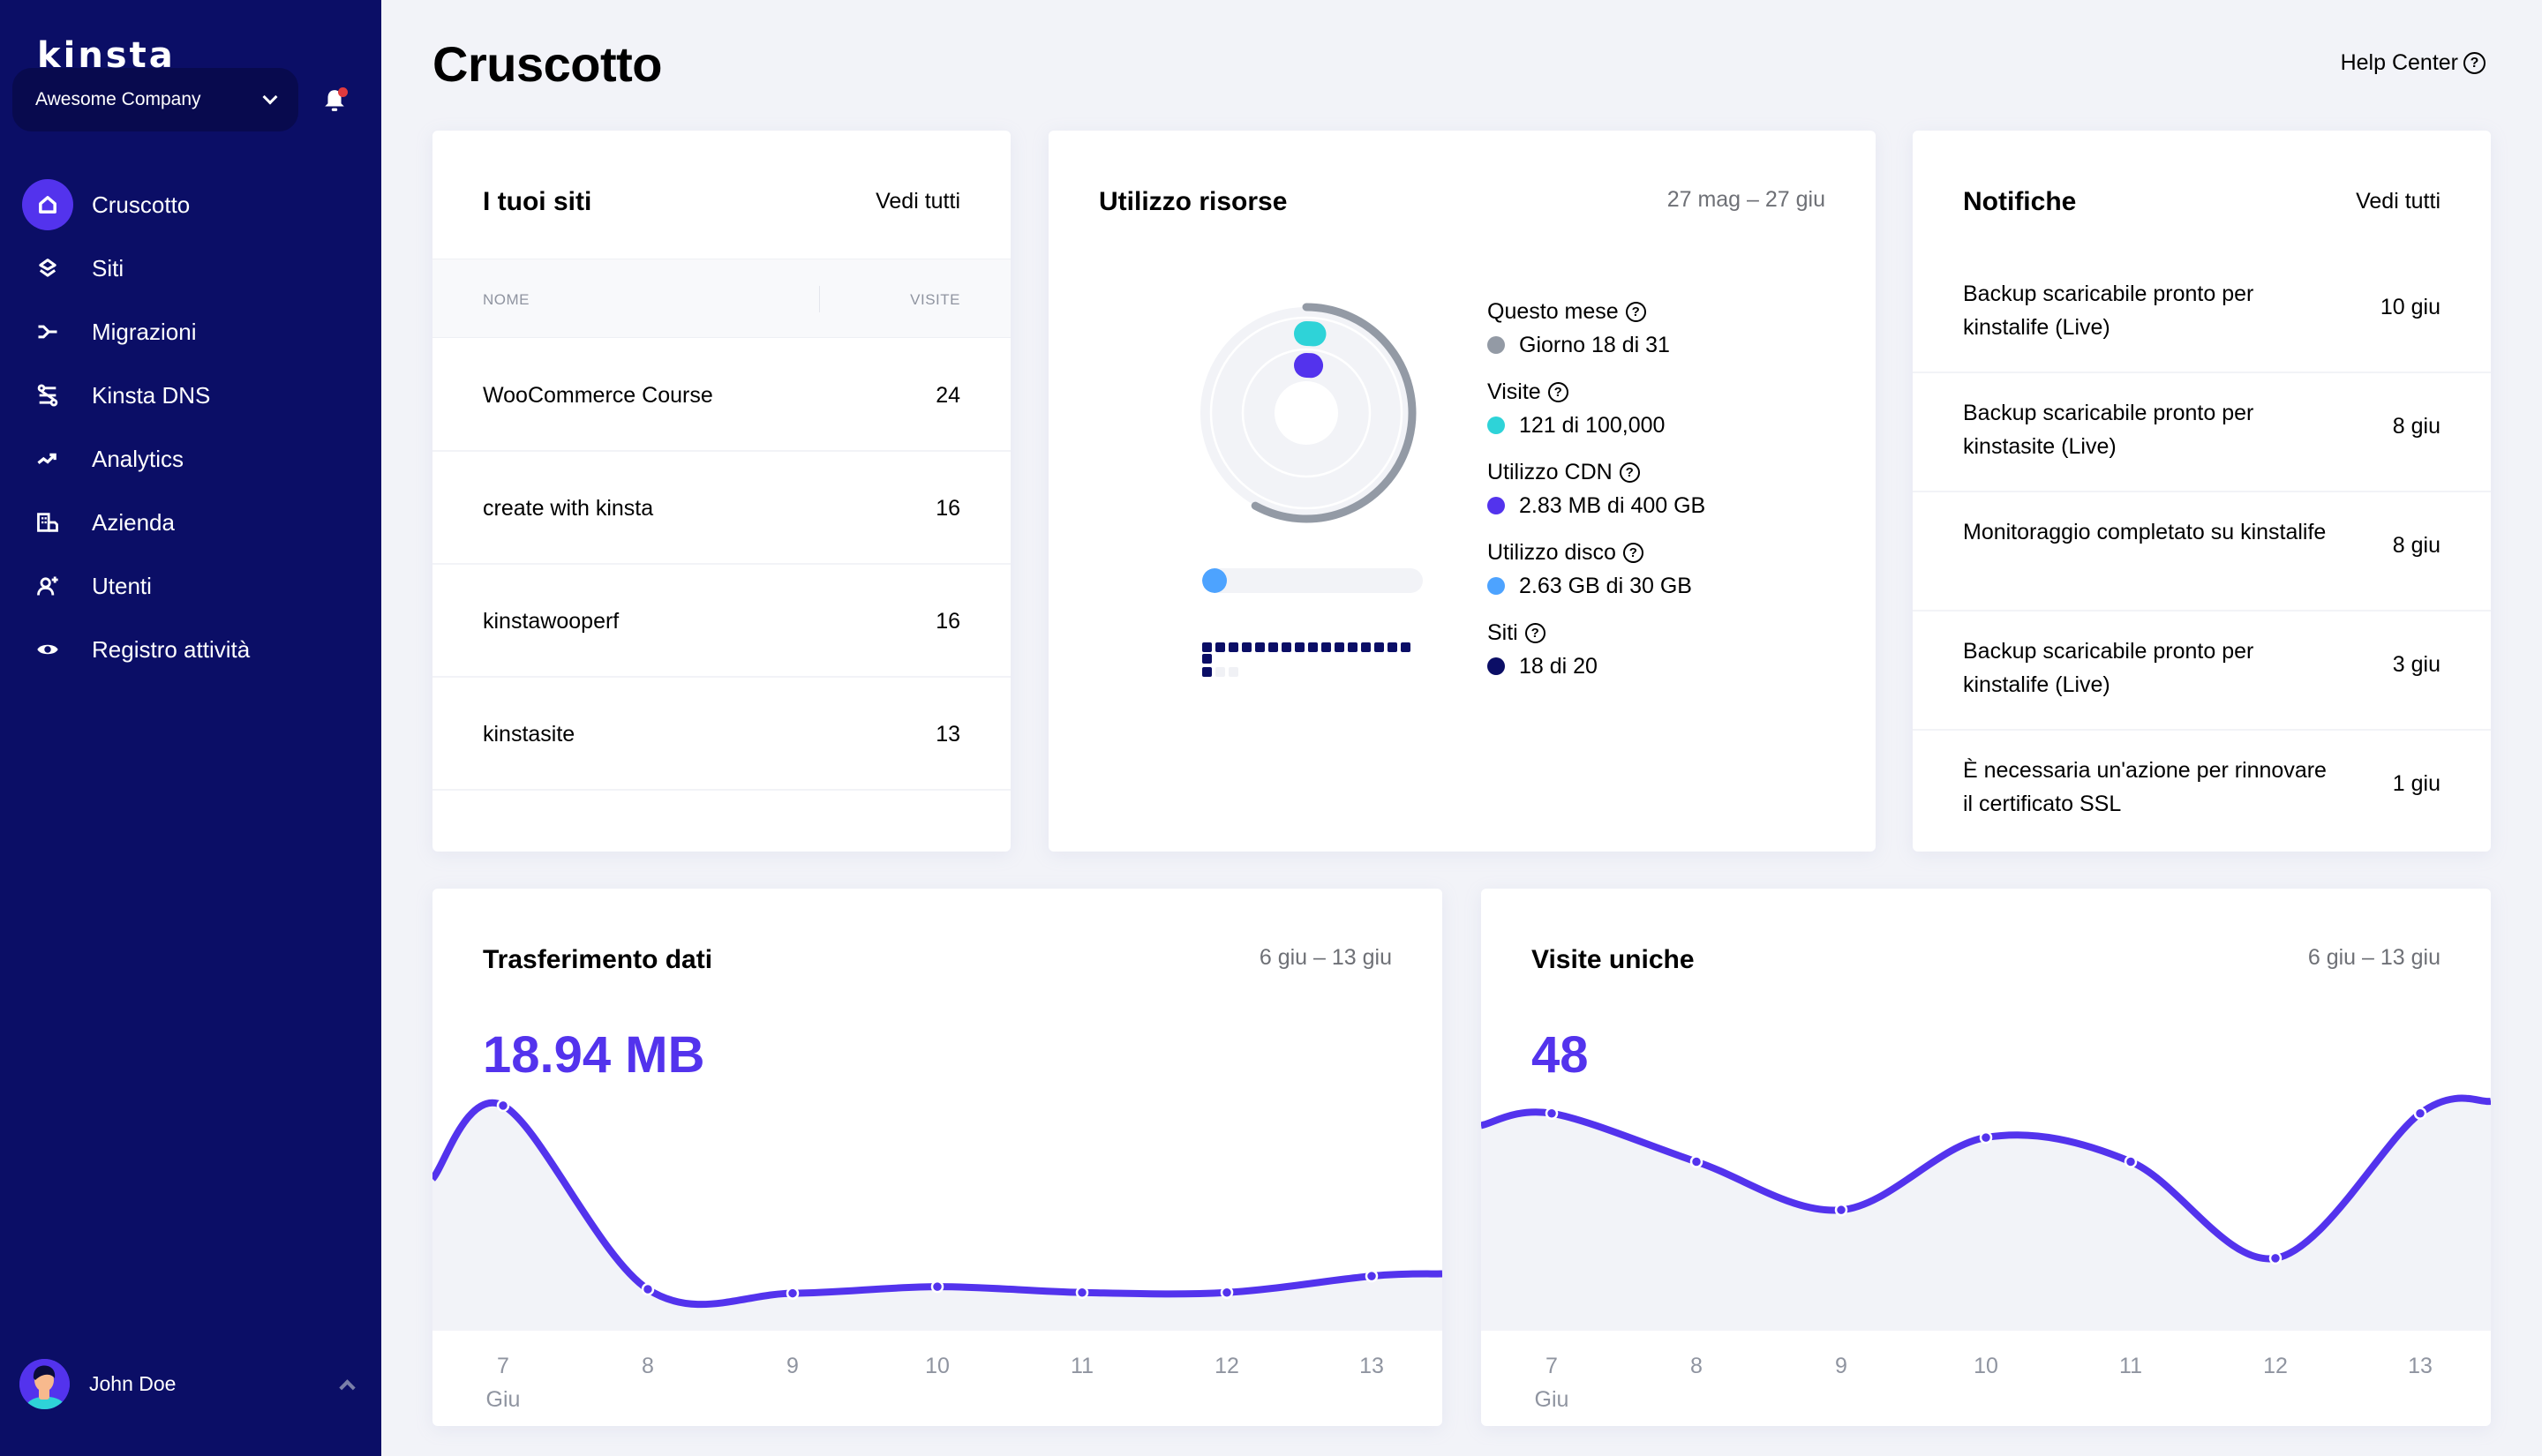  I want to click on table-row: kinstasite 13, so click(721, 734).